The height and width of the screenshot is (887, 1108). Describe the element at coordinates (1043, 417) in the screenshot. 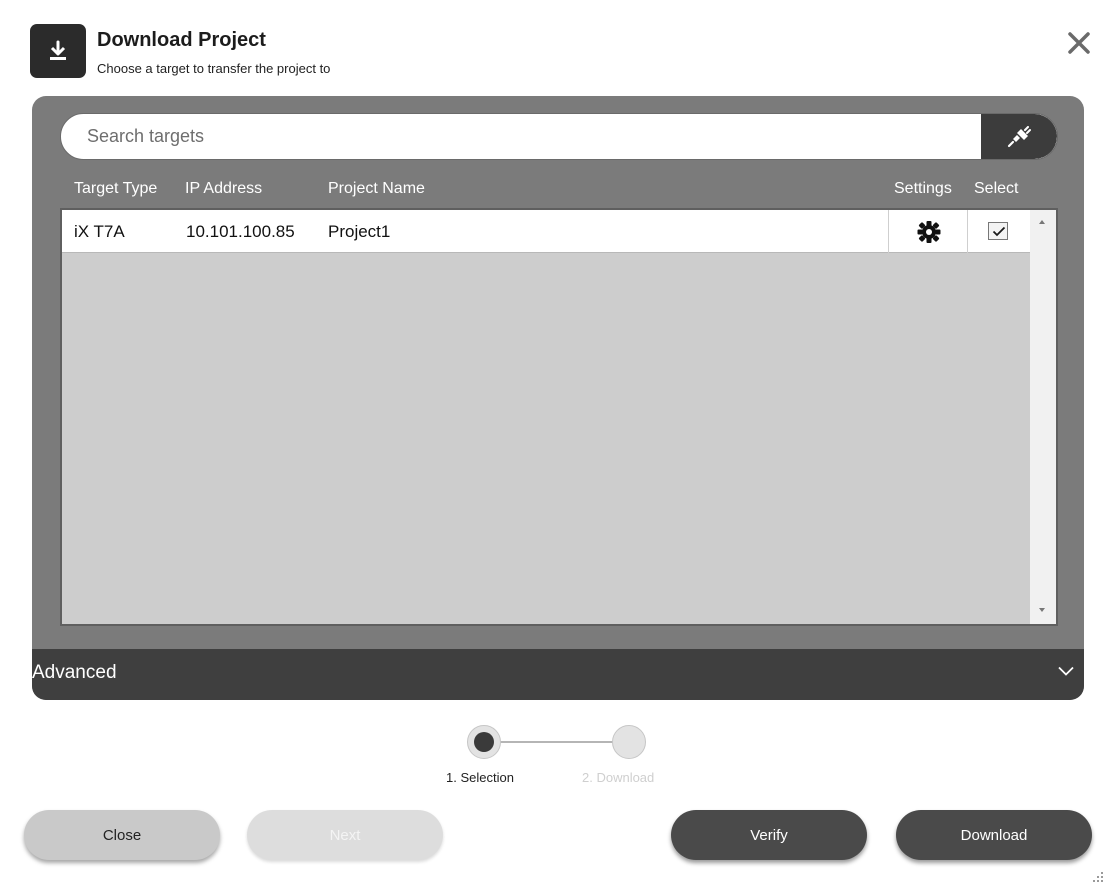

I see `table-scrollbar` at that location.